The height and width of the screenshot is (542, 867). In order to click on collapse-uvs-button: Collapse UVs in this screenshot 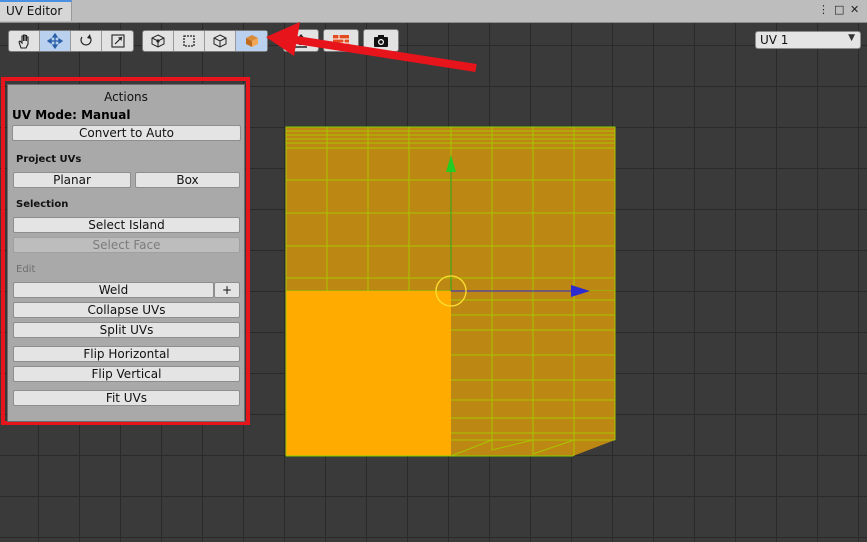, I will do `click(126, 310)`.